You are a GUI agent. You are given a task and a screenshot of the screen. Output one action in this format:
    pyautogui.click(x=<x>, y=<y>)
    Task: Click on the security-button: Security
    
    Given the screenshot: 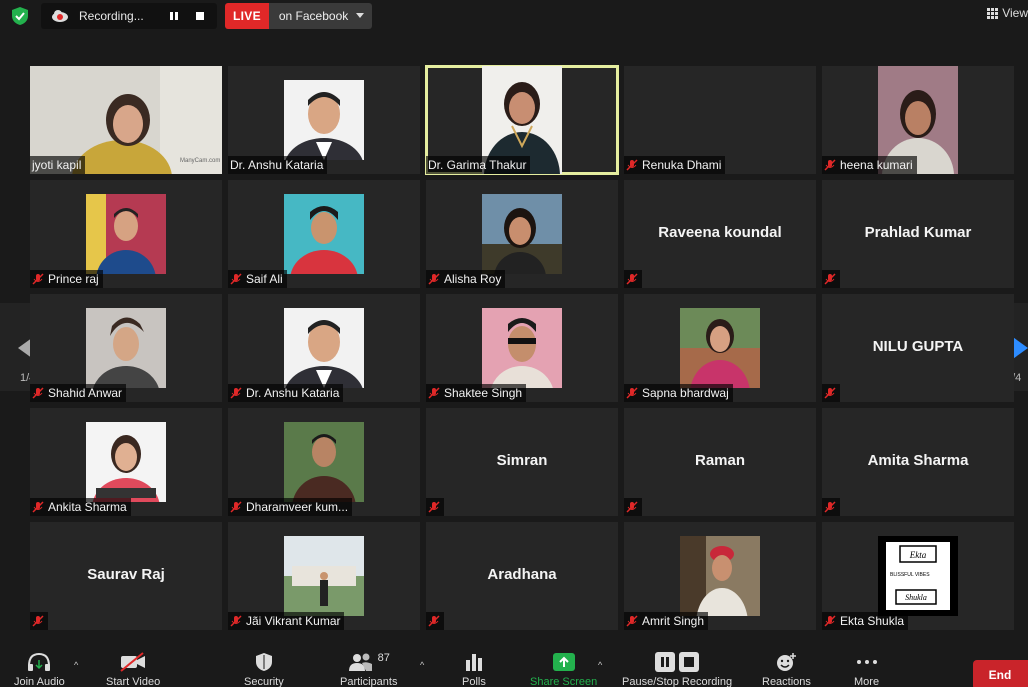 What is the action you would take?
    pyautogui.click(x=264, y=669)
    